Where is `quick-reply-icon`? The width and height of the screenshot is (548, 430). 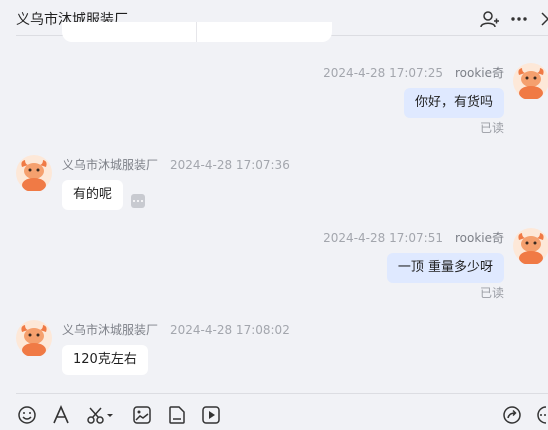
quick-reply-icon is located at coordinates (541, 415).